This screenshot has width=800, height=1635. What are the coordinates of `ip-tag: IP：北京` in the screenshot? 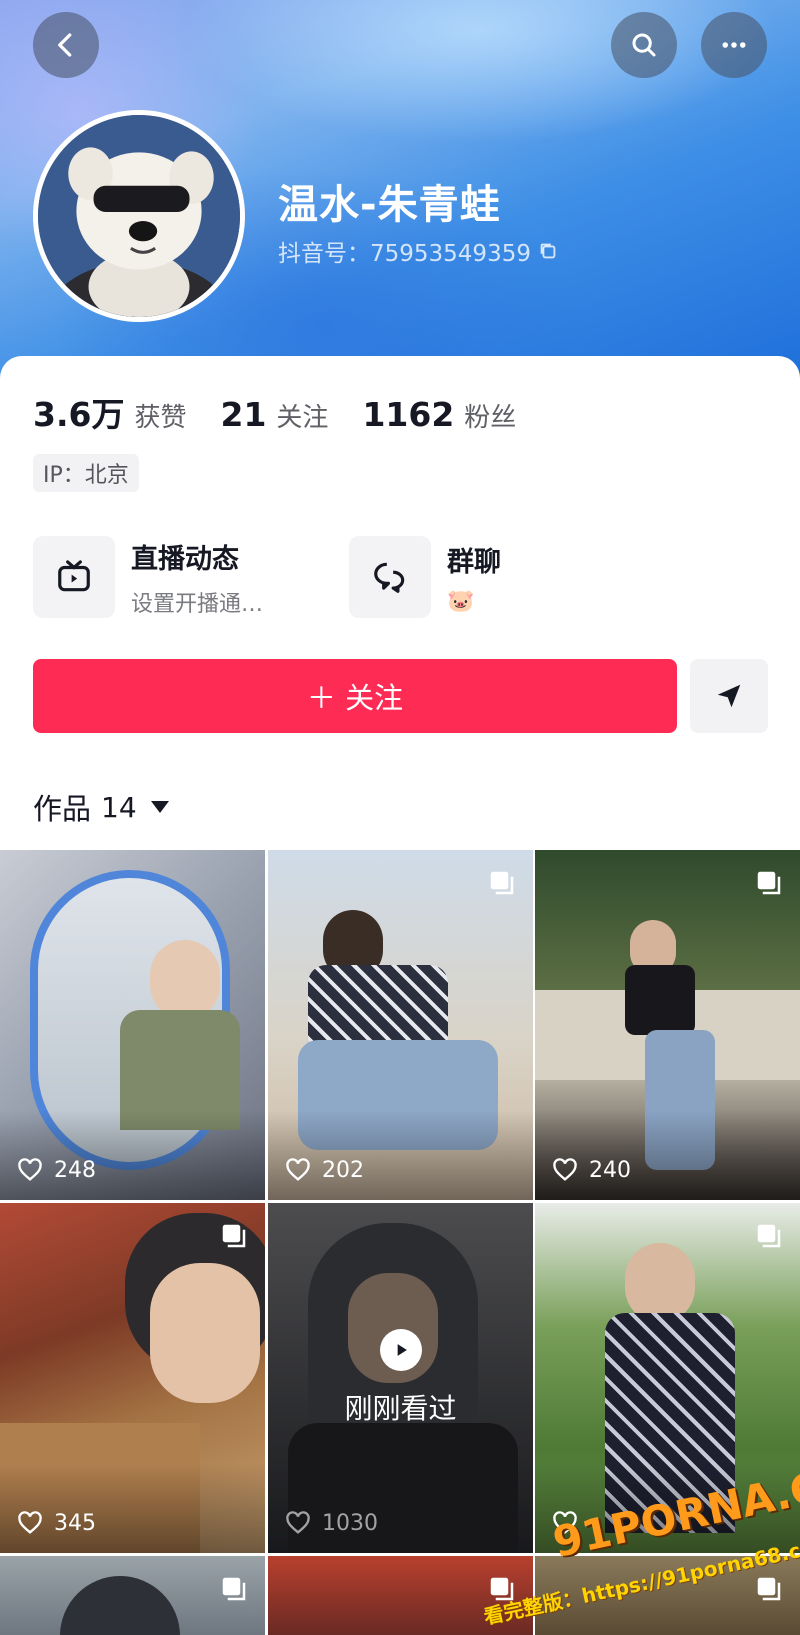 It's located at (86, 473).